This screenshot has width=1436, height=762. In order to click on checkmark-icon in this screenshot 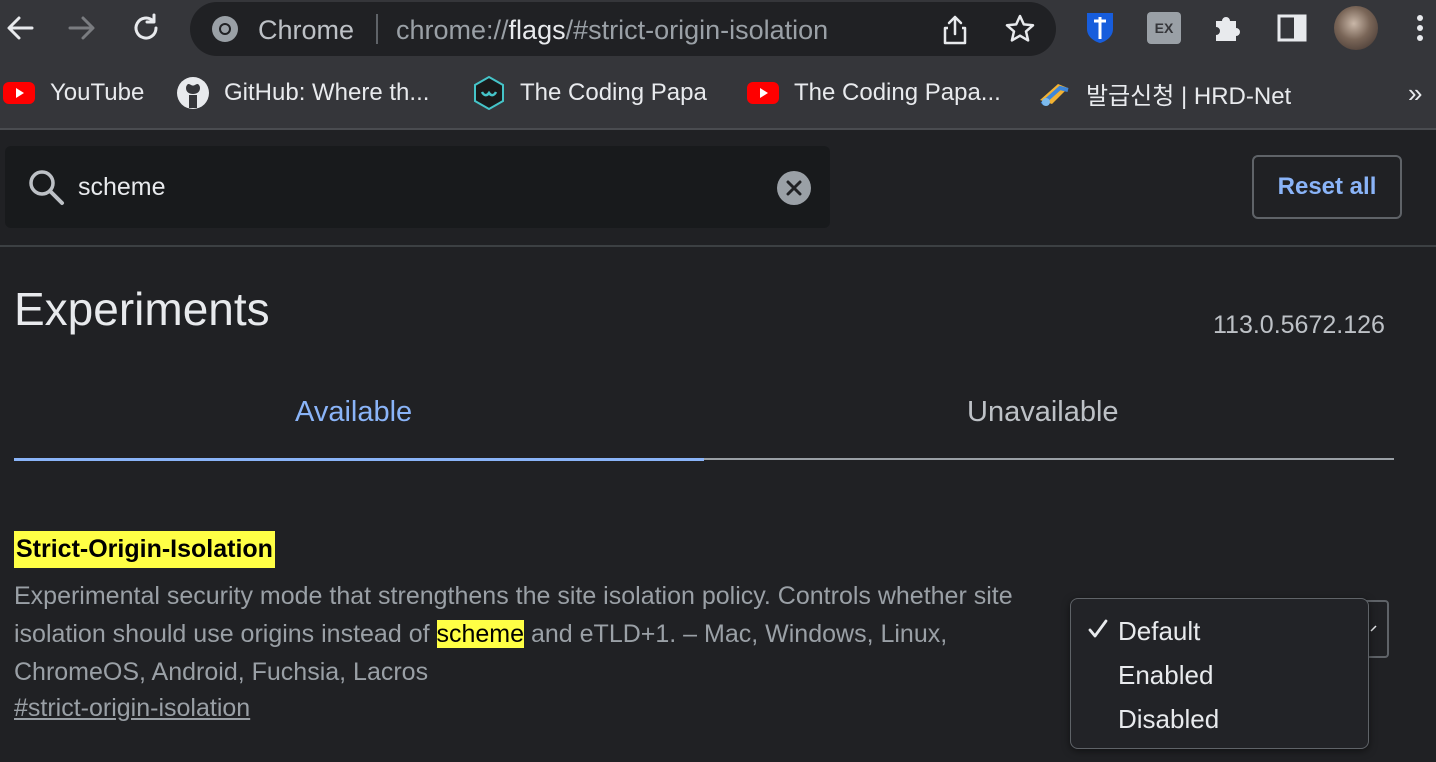, I will do `click(1098, 631)`.